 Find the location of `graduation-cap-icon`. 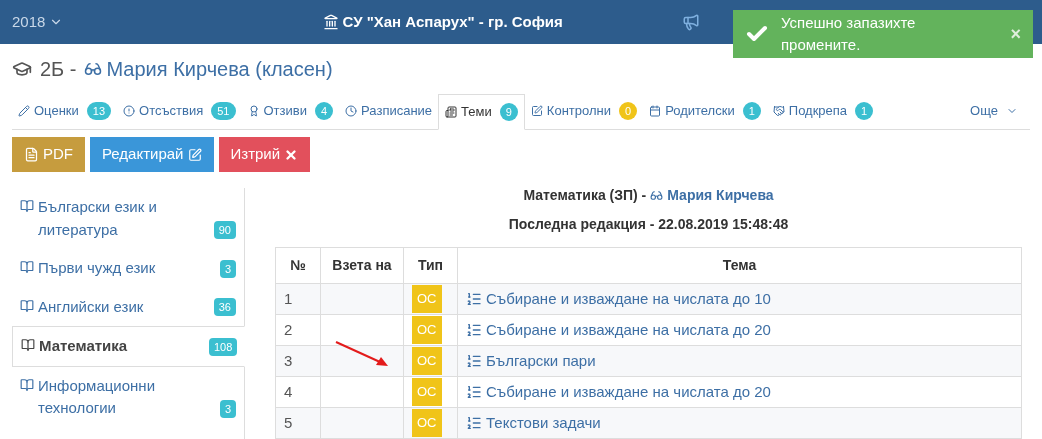

graduation-cap-icon is located at coordinates (22, 69).